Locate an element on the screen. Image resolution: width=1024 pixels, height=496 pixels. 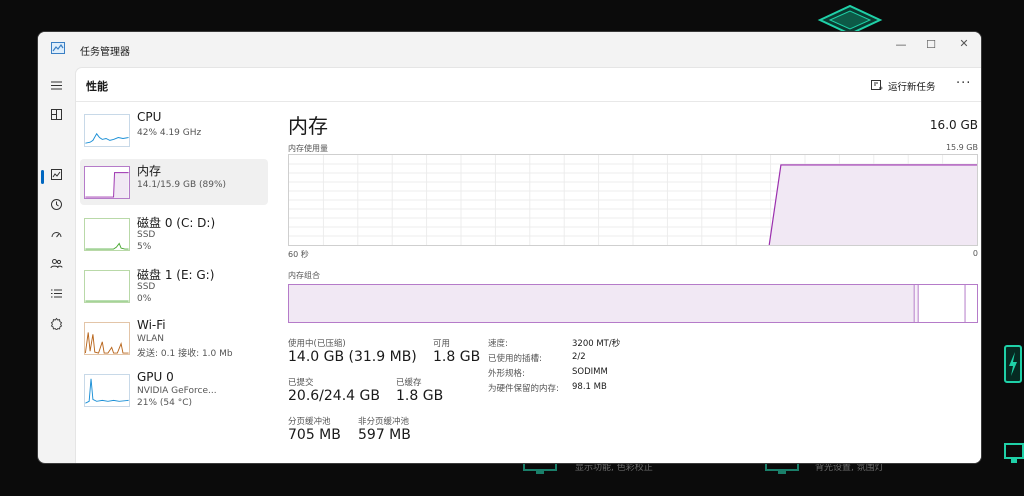
run-task-label: 运行新任务 is located at coordinates (912, 87).